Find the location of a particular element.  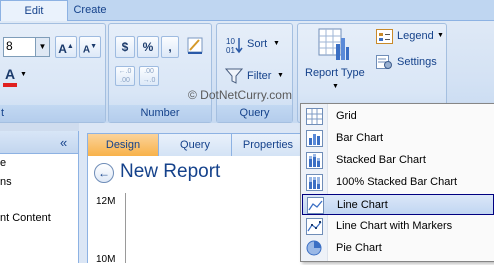

font-color-button: A ▼ is located at coordinates (15, 77).